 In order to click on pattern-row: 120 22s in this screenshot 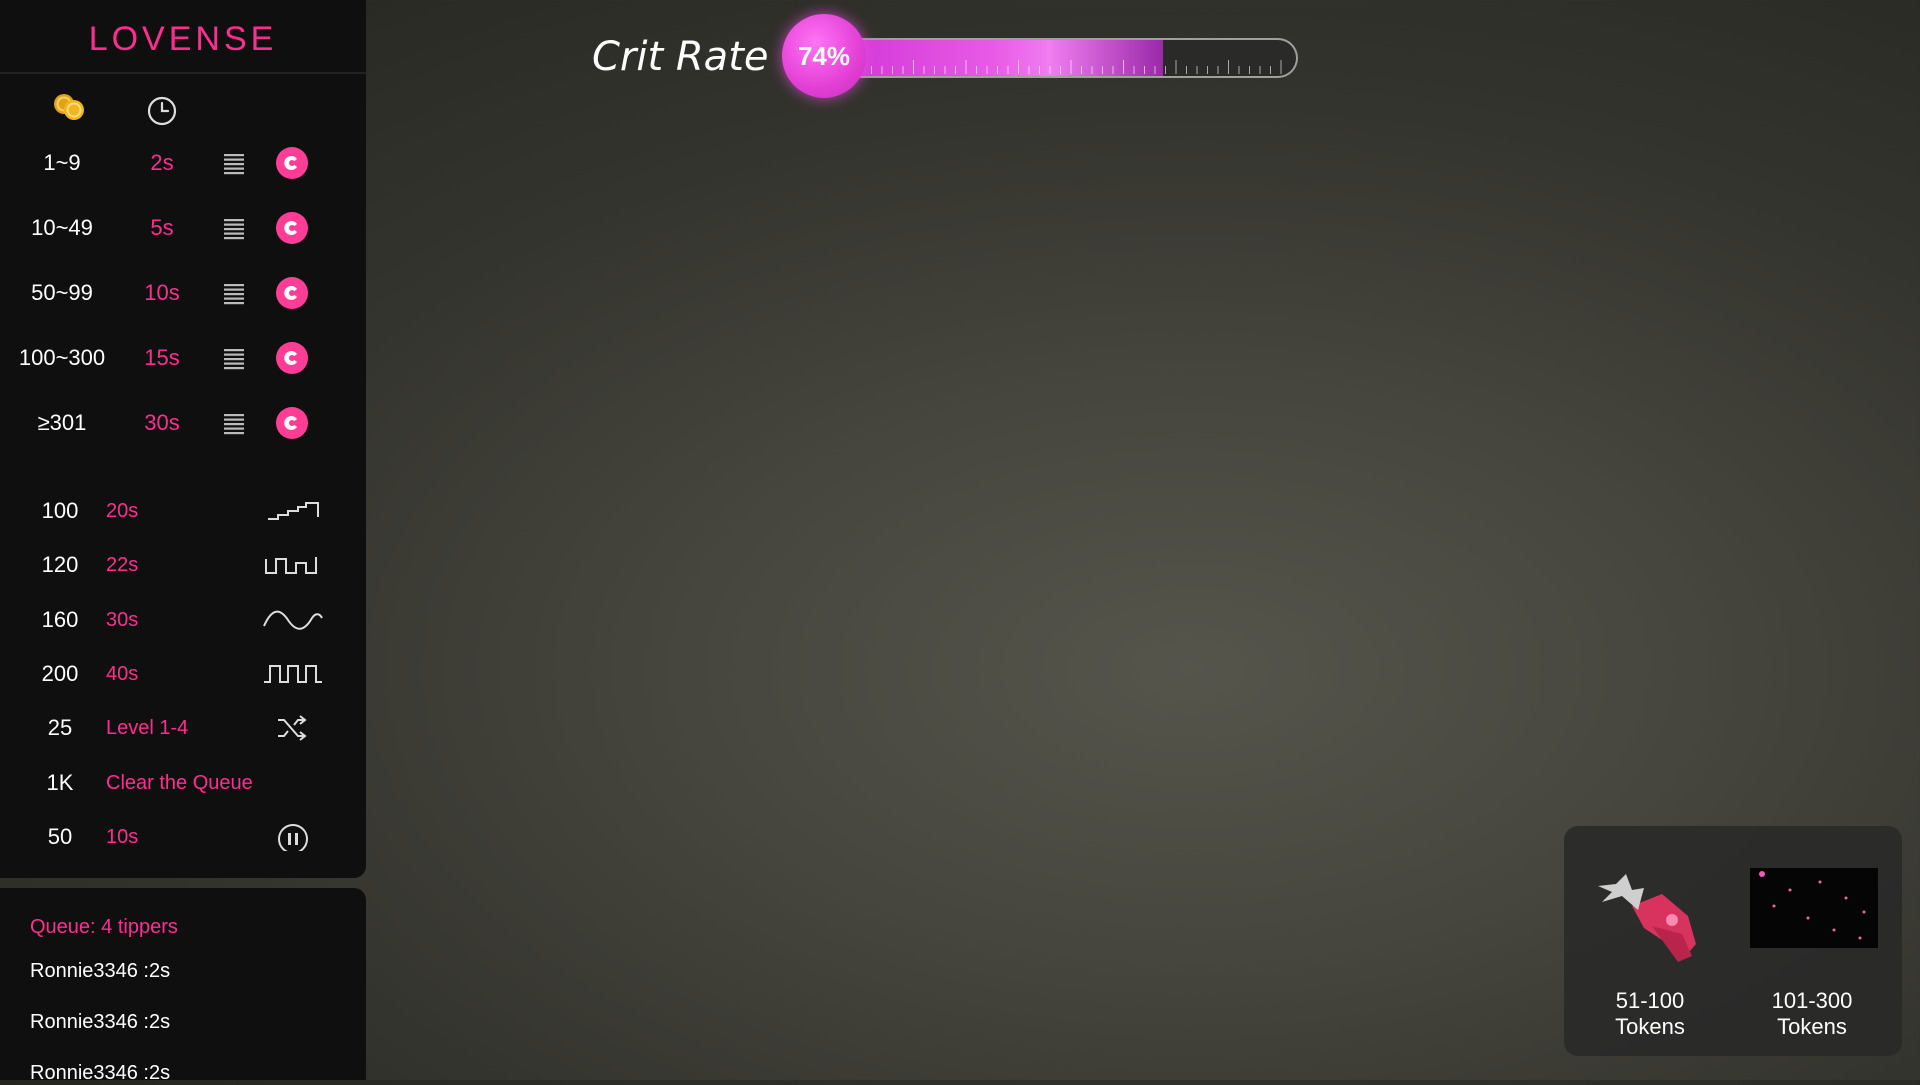, I will do `click(183, 565)`.